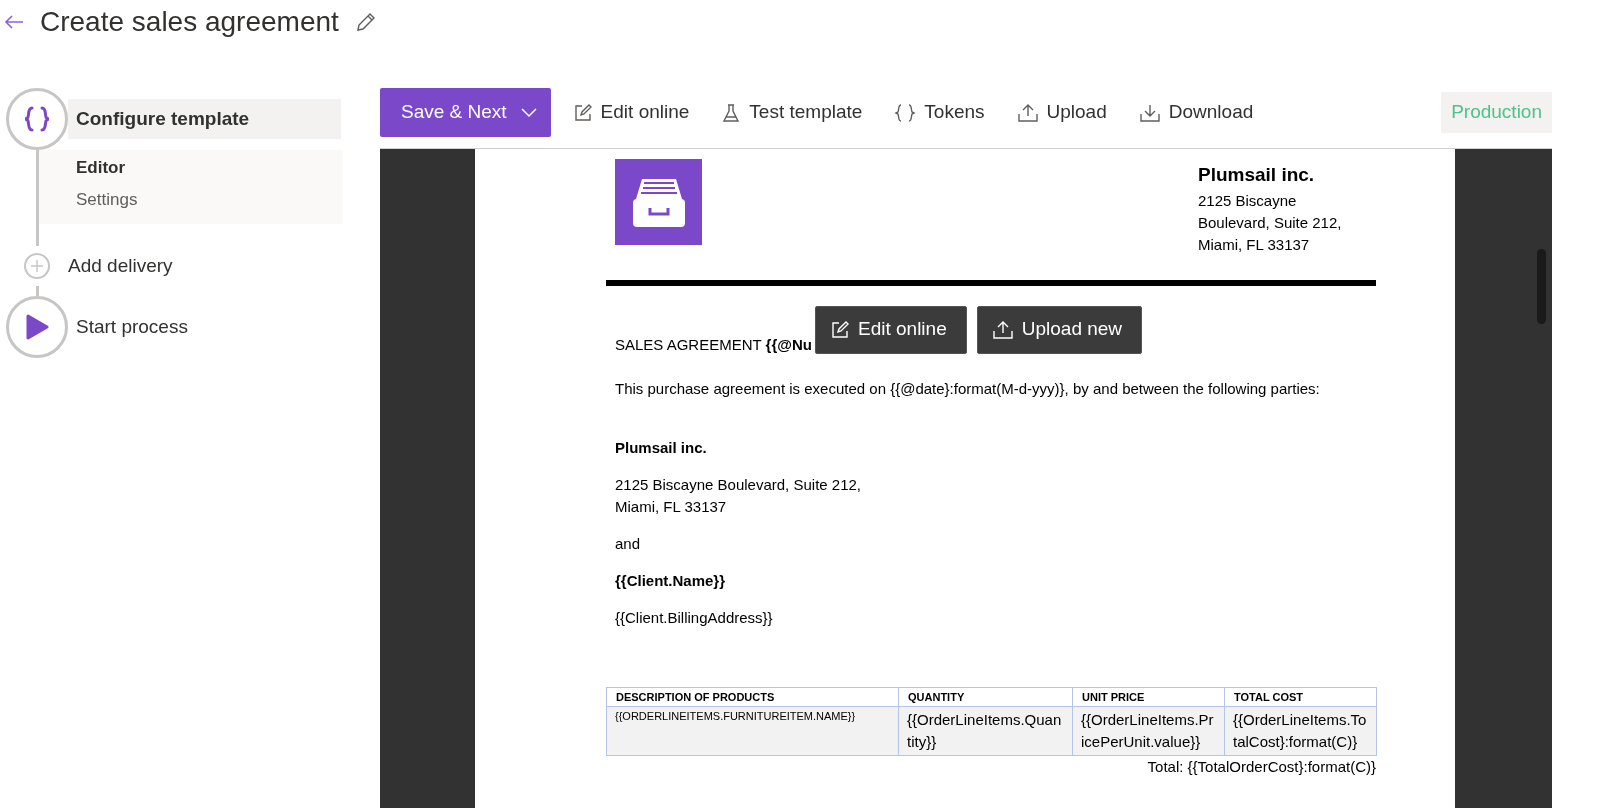 The height and width of the screenshot is (808, 1600). What do you see at coordinates (528, 112) in the screenshot?
I see `chevron-down-icon` at bounding box center [528, 112].